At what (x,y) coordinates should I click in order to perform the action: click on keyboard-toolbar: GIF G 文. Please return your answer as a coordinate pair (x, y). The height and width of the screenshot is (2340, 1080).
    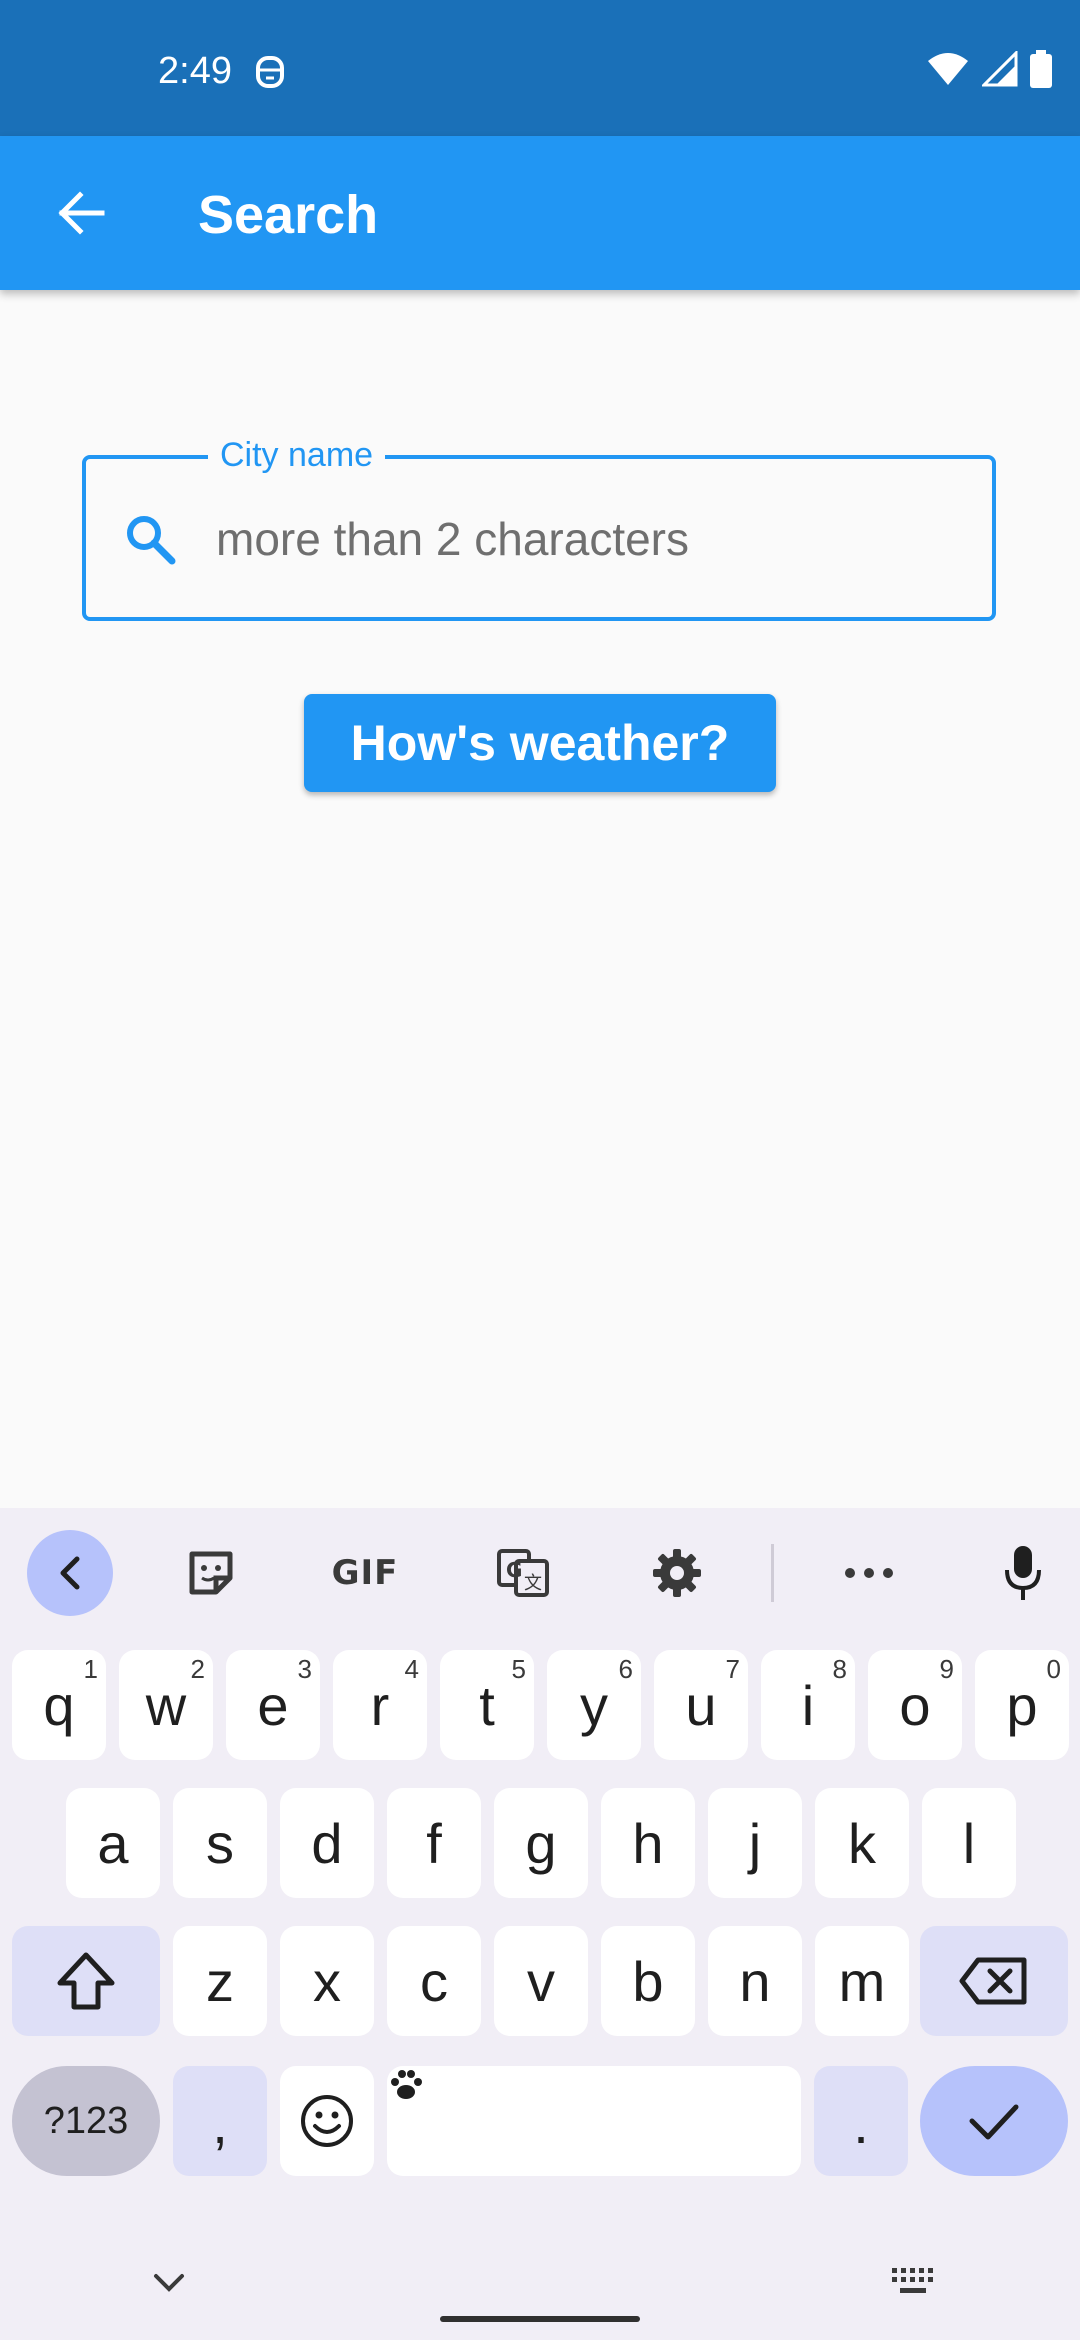
    Looking at the image, I should click on (540, 1572).